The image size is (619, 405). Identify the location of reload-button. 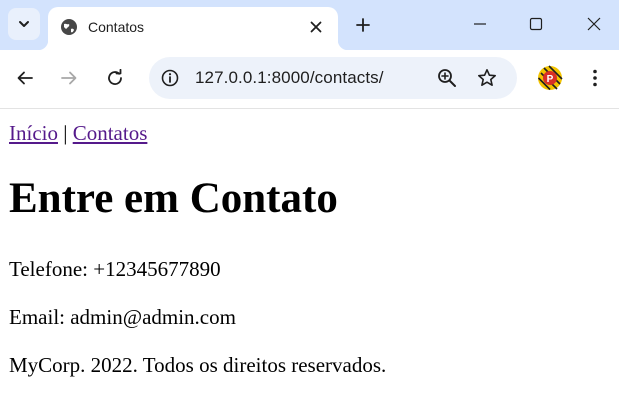
(115, 78).